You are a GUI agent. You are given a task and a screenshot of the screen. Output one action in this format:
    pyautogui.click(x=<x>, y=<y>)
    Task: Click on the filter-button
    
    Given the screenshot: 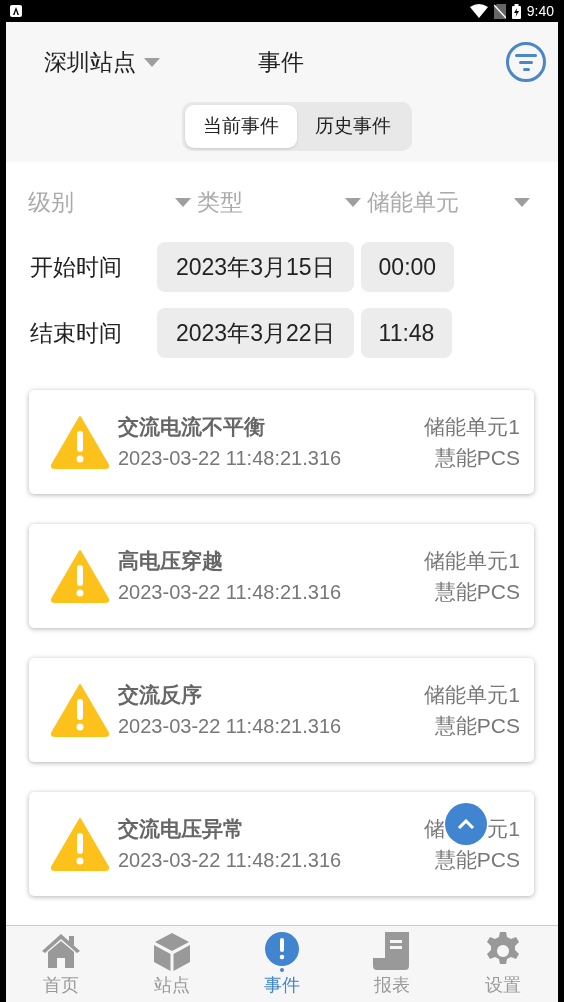 What is the action you would take?
    pyautogui.click(x=526, y=62)
    